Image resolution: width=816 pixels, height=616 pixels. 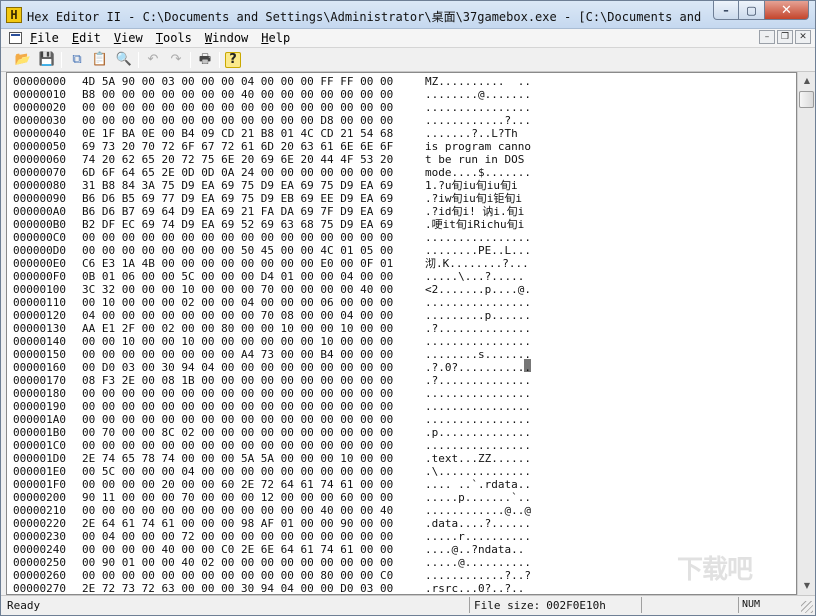 What do you see at coordinates (100, 60) in the screenshot?
I see `paste-icon: 📋` at bounding box center [100, 60].